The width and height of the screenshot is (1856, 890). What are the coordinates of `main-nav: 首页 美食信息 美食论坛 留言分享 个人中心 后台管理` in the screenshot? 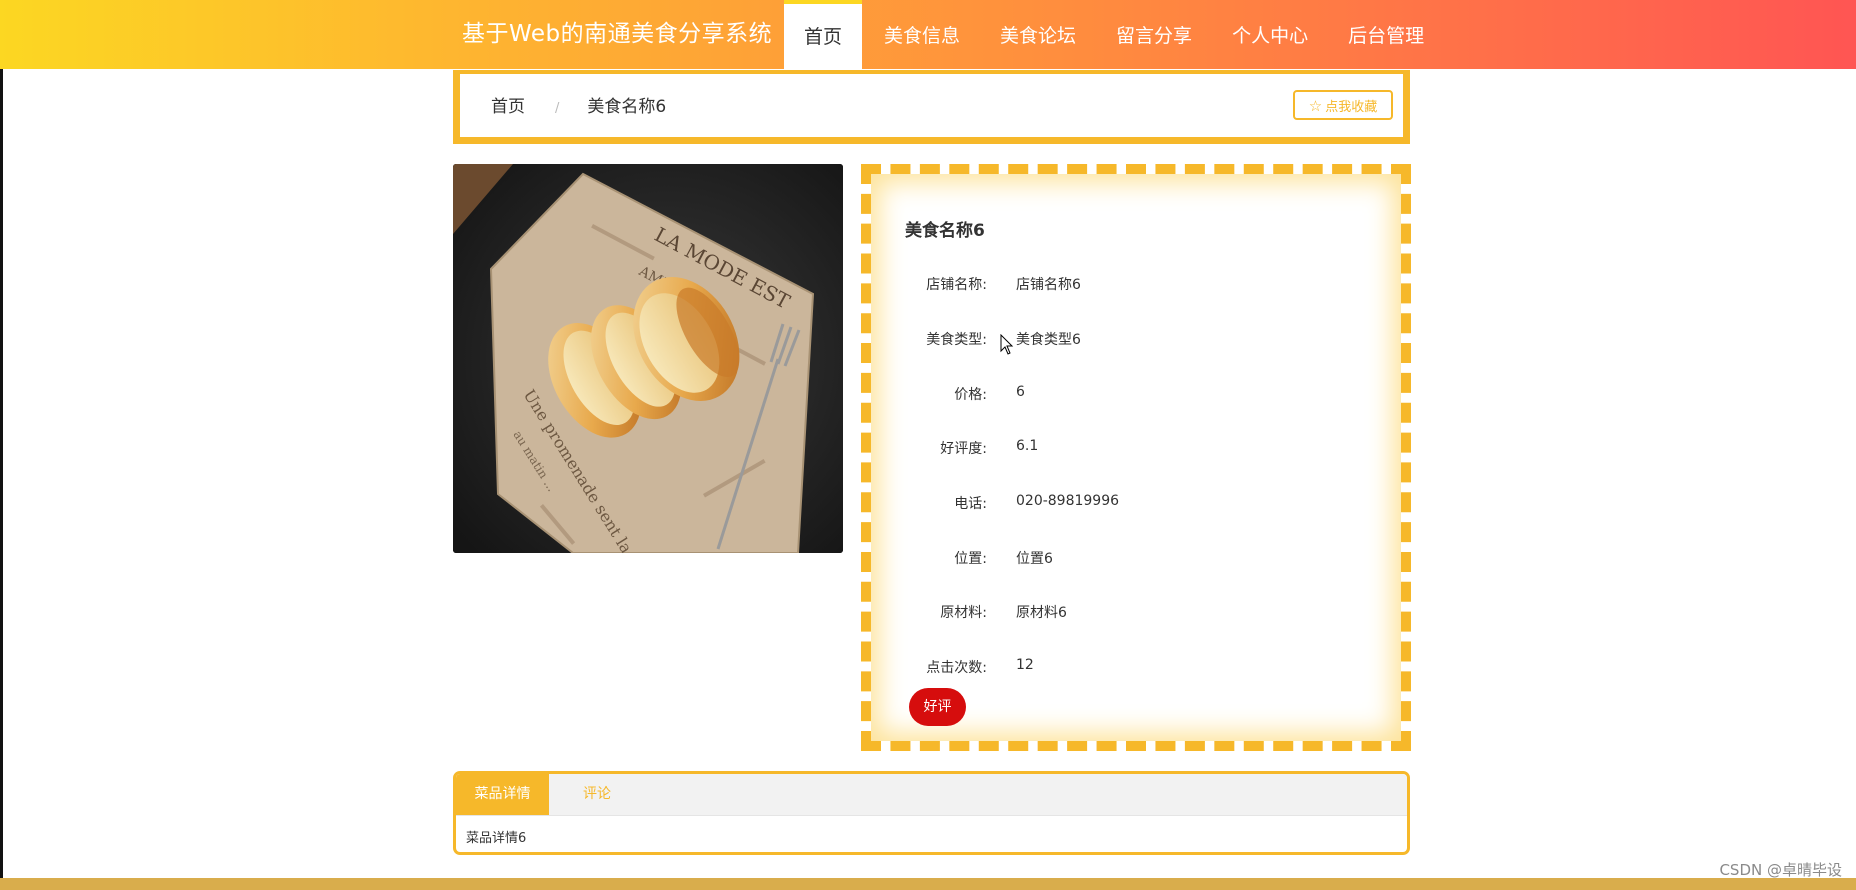 It's located at (1115, 36).